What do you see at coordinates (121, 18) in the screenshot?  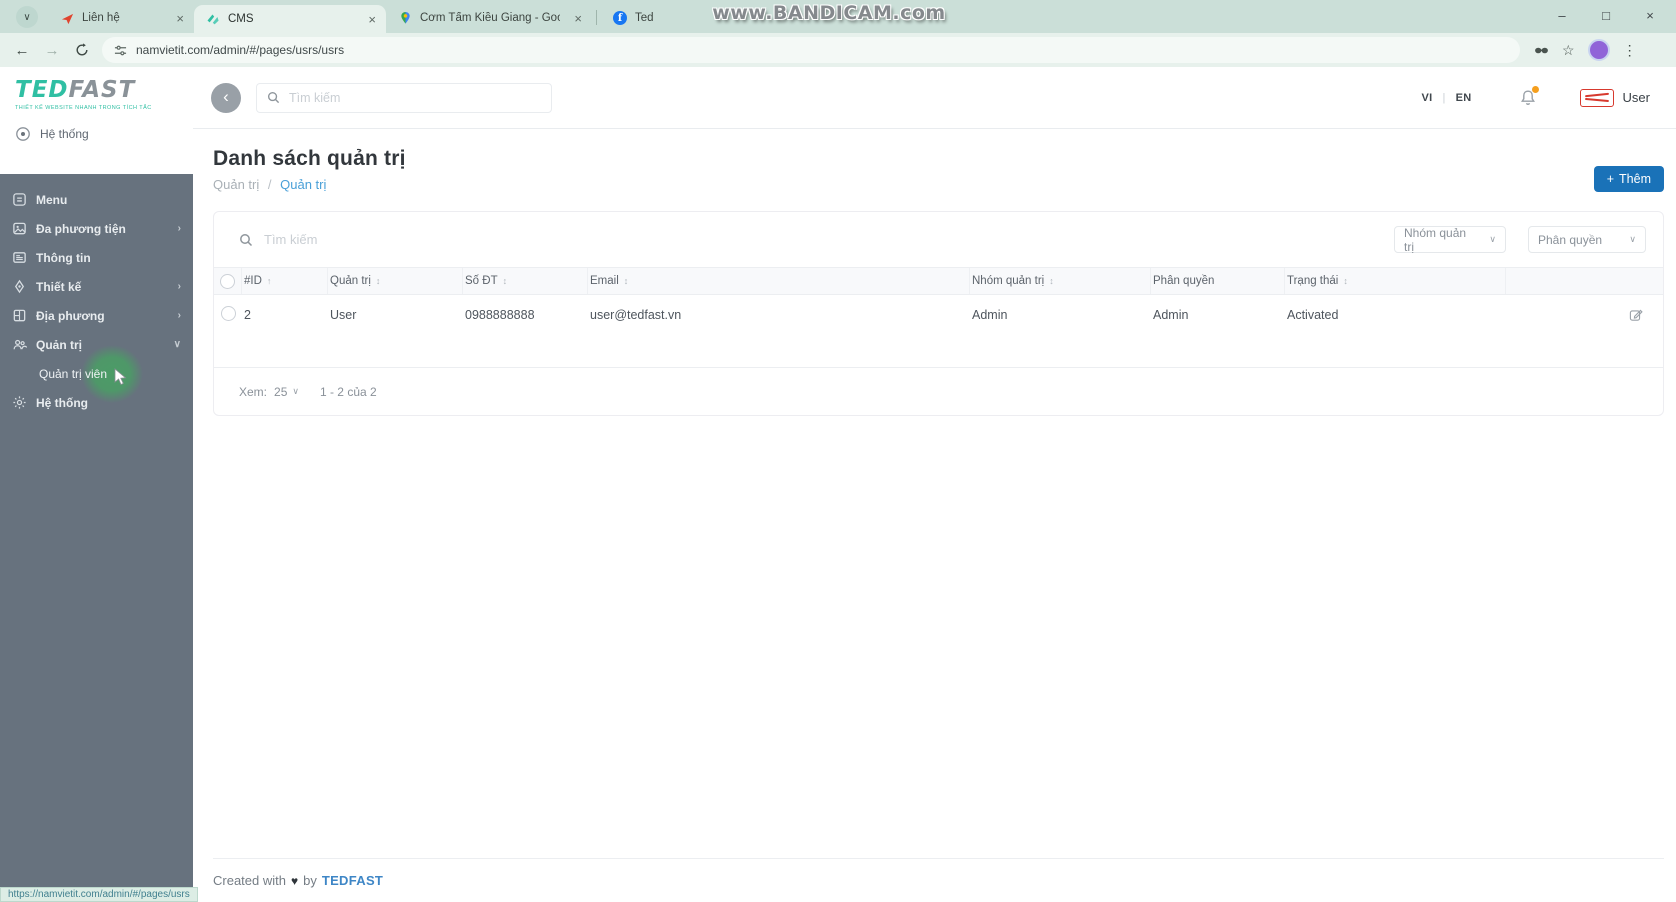 I see `browser-tab-lienhe: Liên hệ ×` at bounding box center [121, 18].